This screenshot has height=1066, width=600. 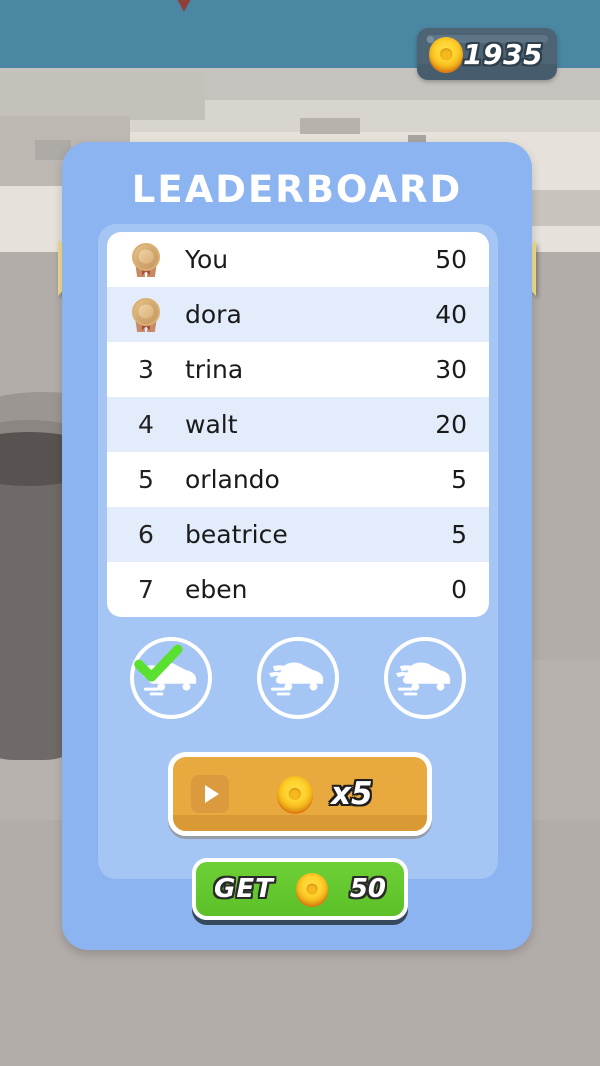 I want to click on player-name-cell: beatrice, so click(x=236, y=534).